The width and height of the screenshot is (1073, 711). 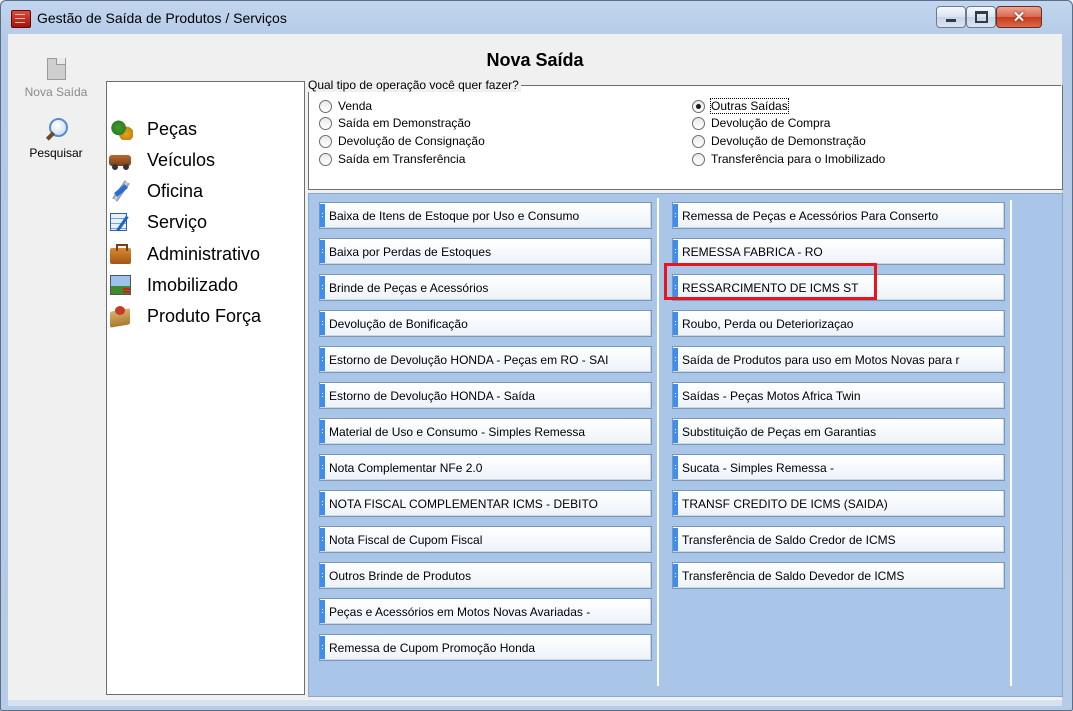 I want to click on vehicle-icon, so click(x=121, y=160).